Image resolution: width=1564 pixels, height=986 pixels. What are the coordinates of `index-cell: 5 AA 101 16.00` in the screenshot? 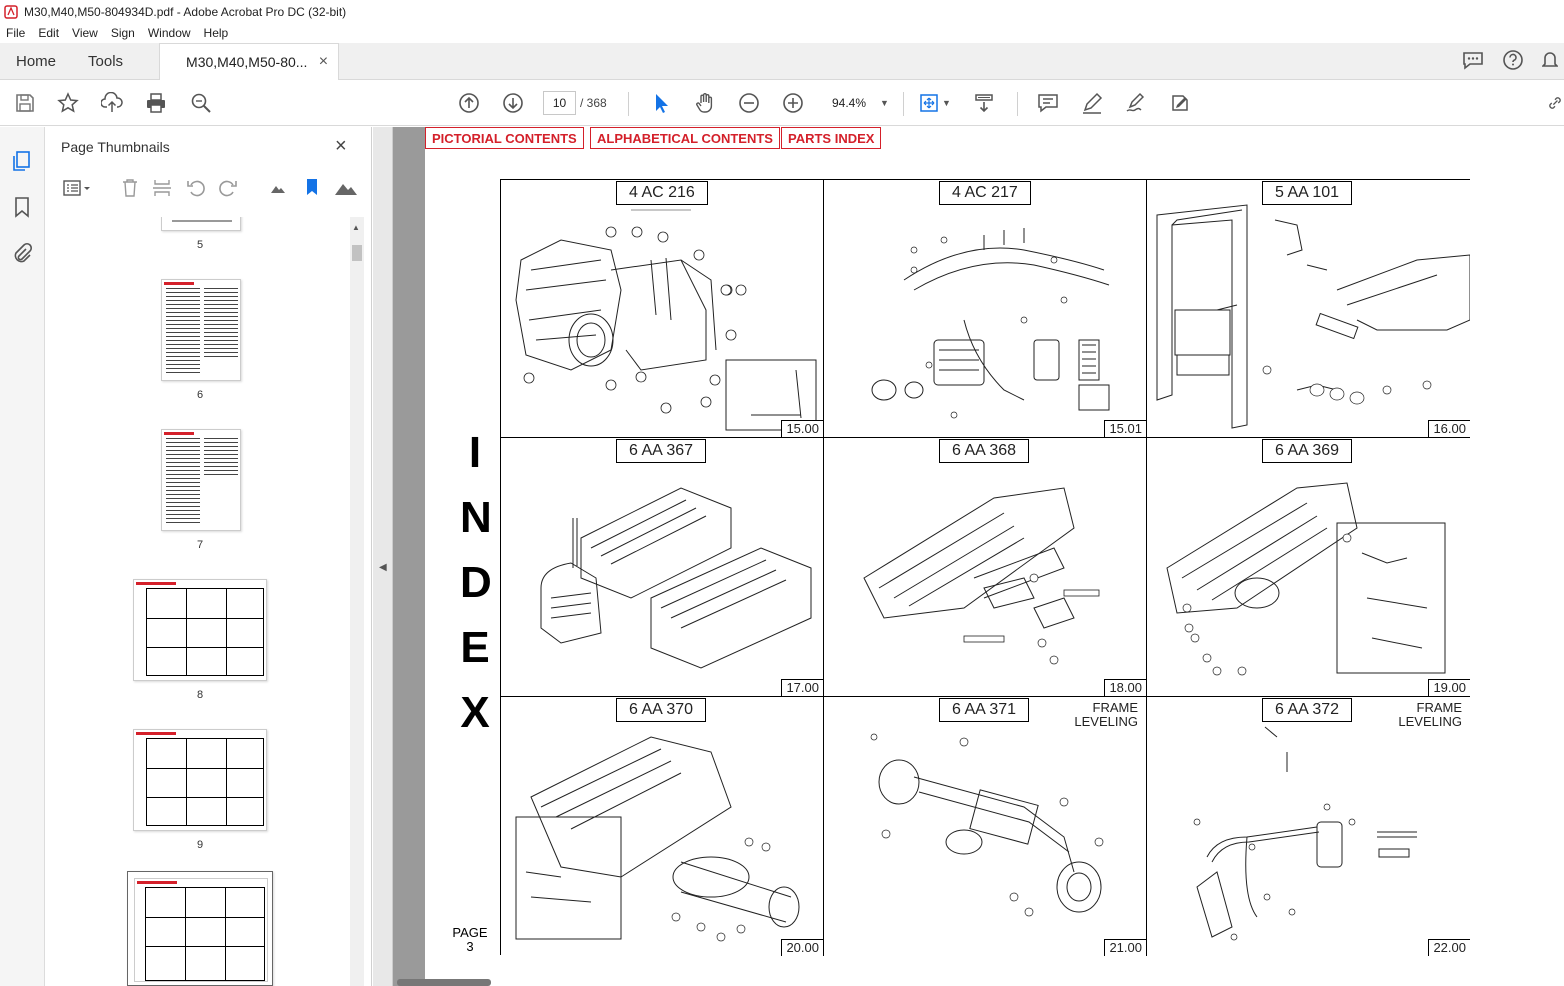 It's located at (1308, 309).